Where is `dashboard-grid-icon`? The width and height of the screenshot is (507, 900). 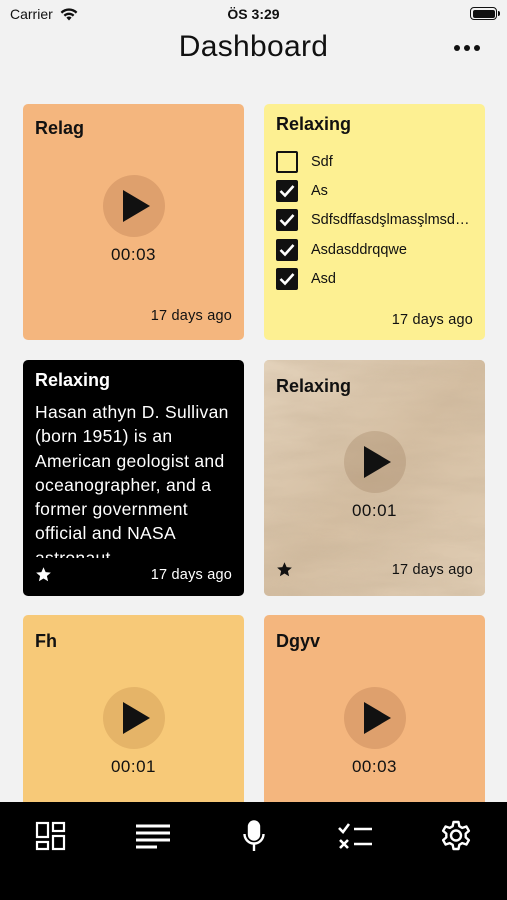
dashboard-grid-icon is located at coordinates (50, 836).